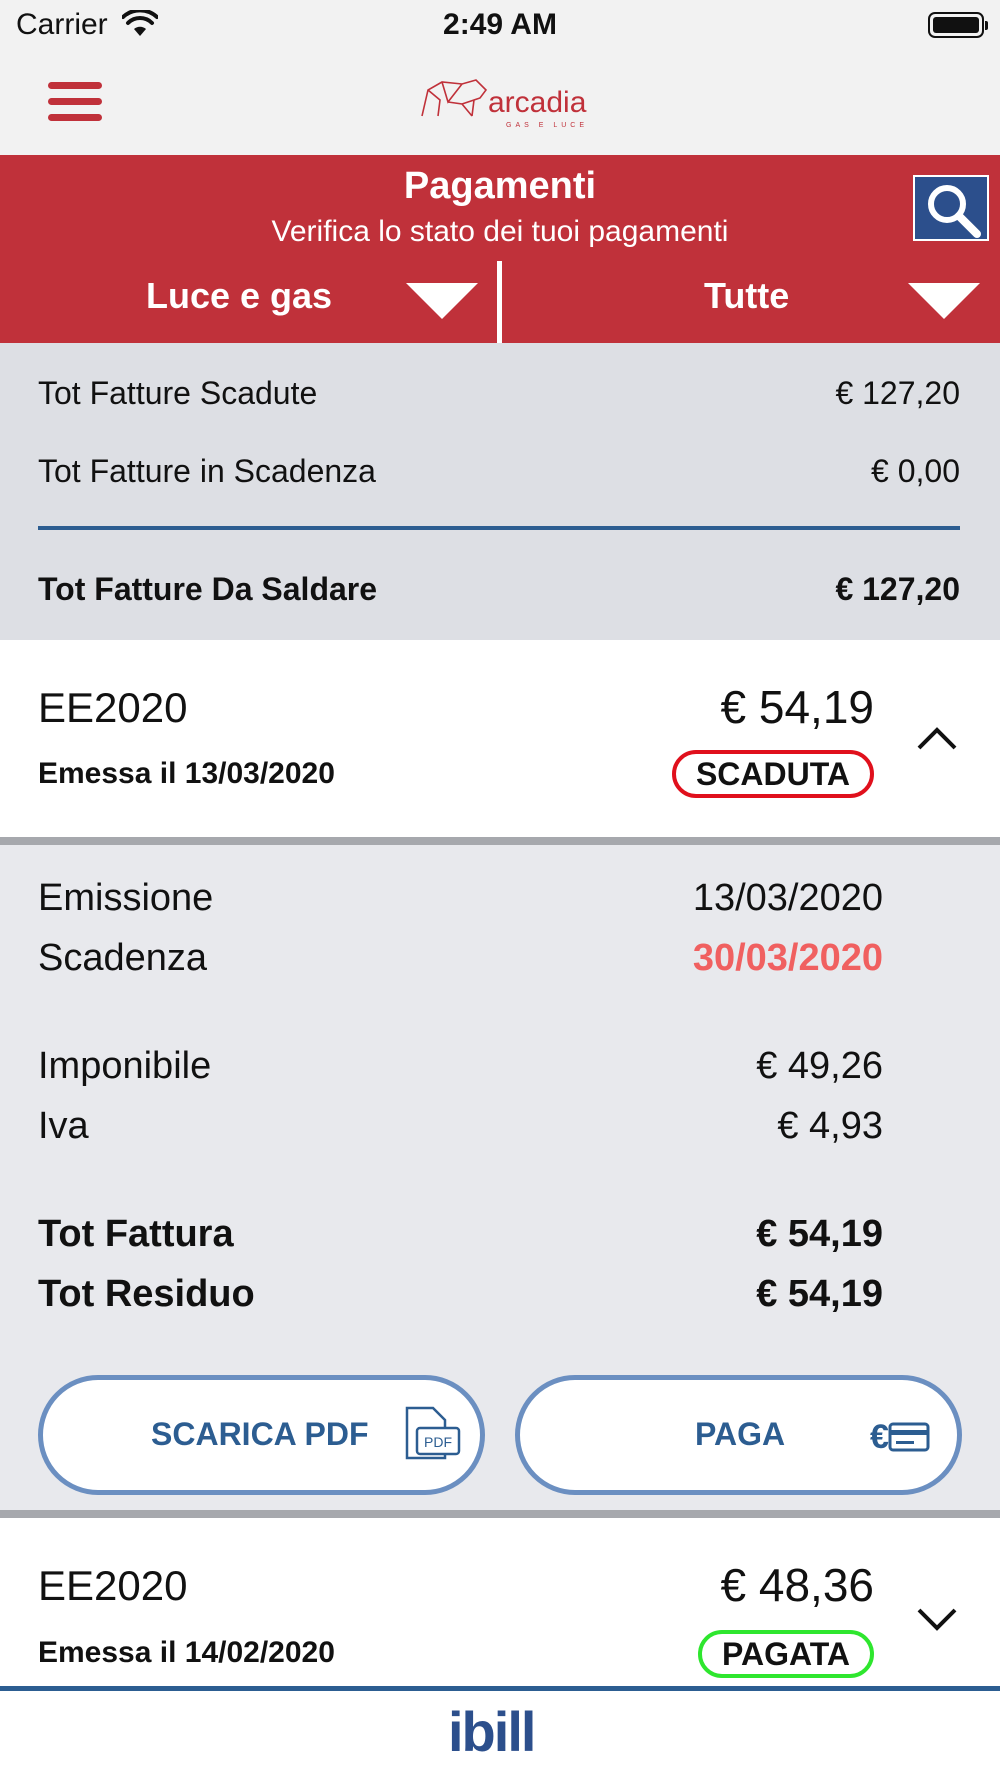 Image resolution: width=1000 pixels, height=1778 pixels. What do you see at coordinates (937, 1619) in the screenshot?
I see `chevron-down-icon` at bounding box center [937, 1619].